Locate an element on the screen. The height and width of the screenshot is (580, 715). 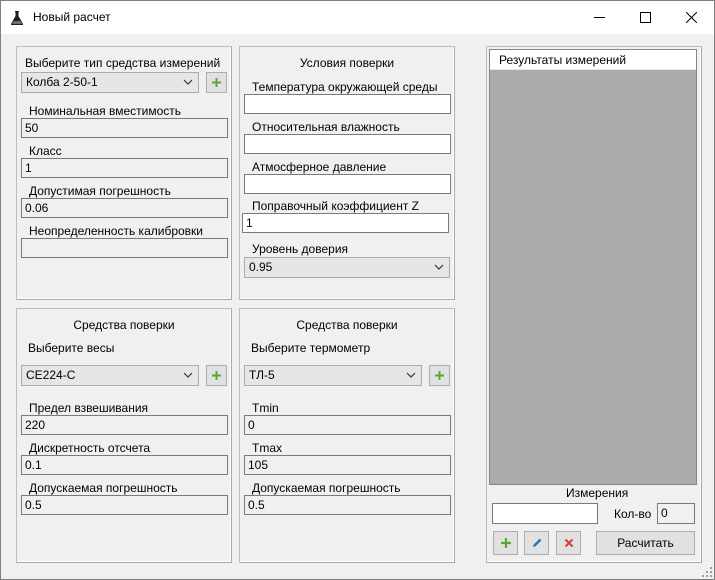
maximize-icon is located at coordinates (645, 17).